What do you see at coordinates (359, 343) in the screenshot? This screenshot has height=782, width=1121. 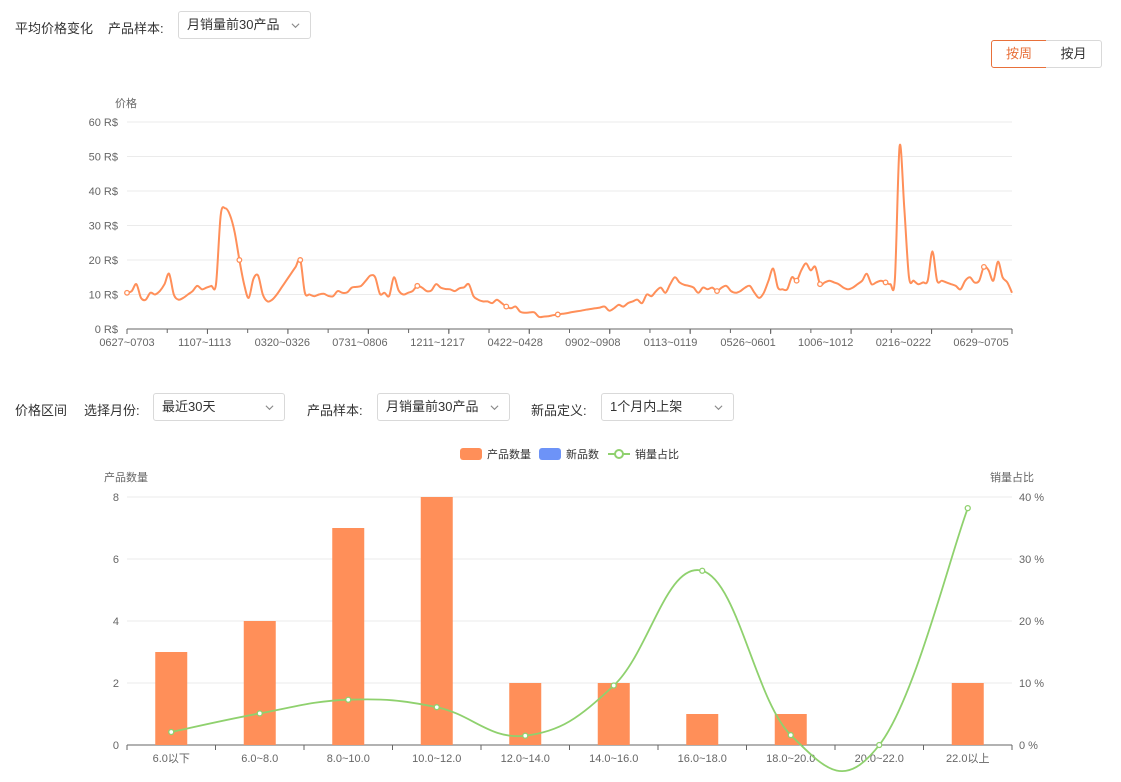 I see `x-tick-label: 0731~0806` at bounding box center [359, 343].